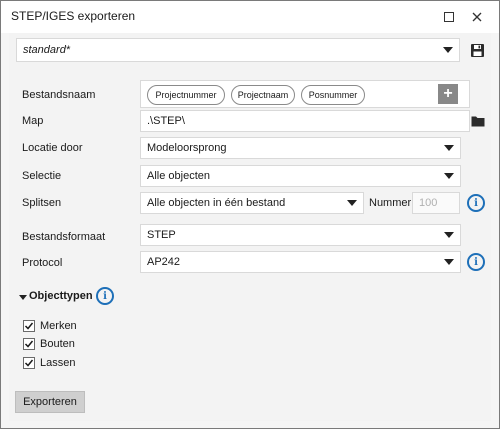 The width and height of the screenshot is (500, 429). Describe the element at coordinates (300, 176) in the screenshot. I see `selectie-dropdown: Alle objecten` at that location.